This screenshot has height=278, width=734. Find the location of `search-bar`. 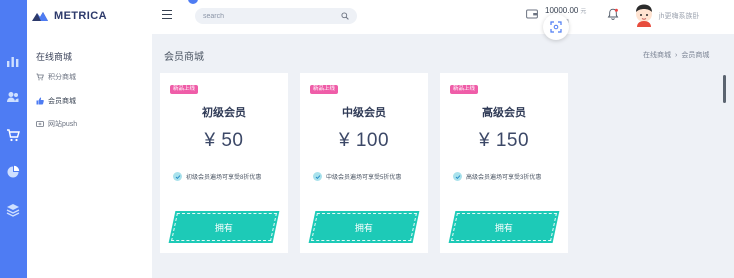

search-bar is located at coordinates (276, 16).